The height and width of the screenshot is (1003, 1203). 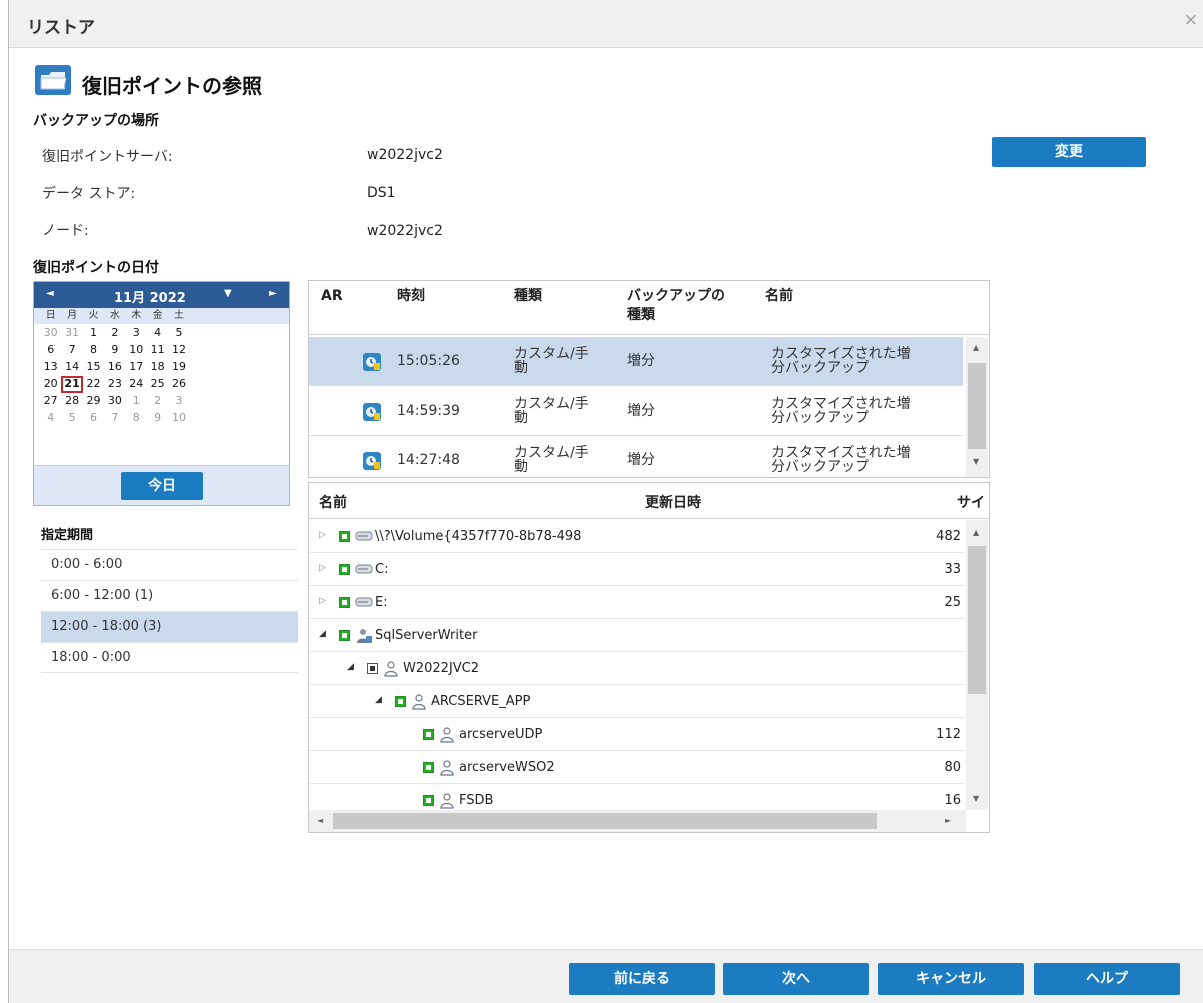 I want to click on change-button: 変更, so click(x=1069, y=152).